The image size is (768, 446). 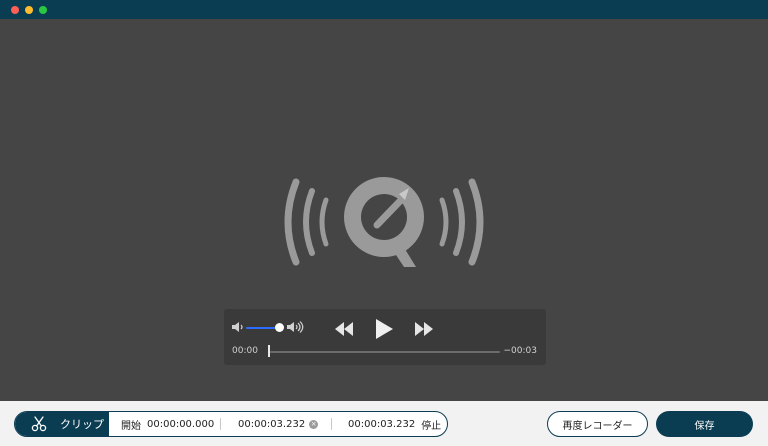 I want to click on time-remaining: −00:03, so click(x=520, y=351).